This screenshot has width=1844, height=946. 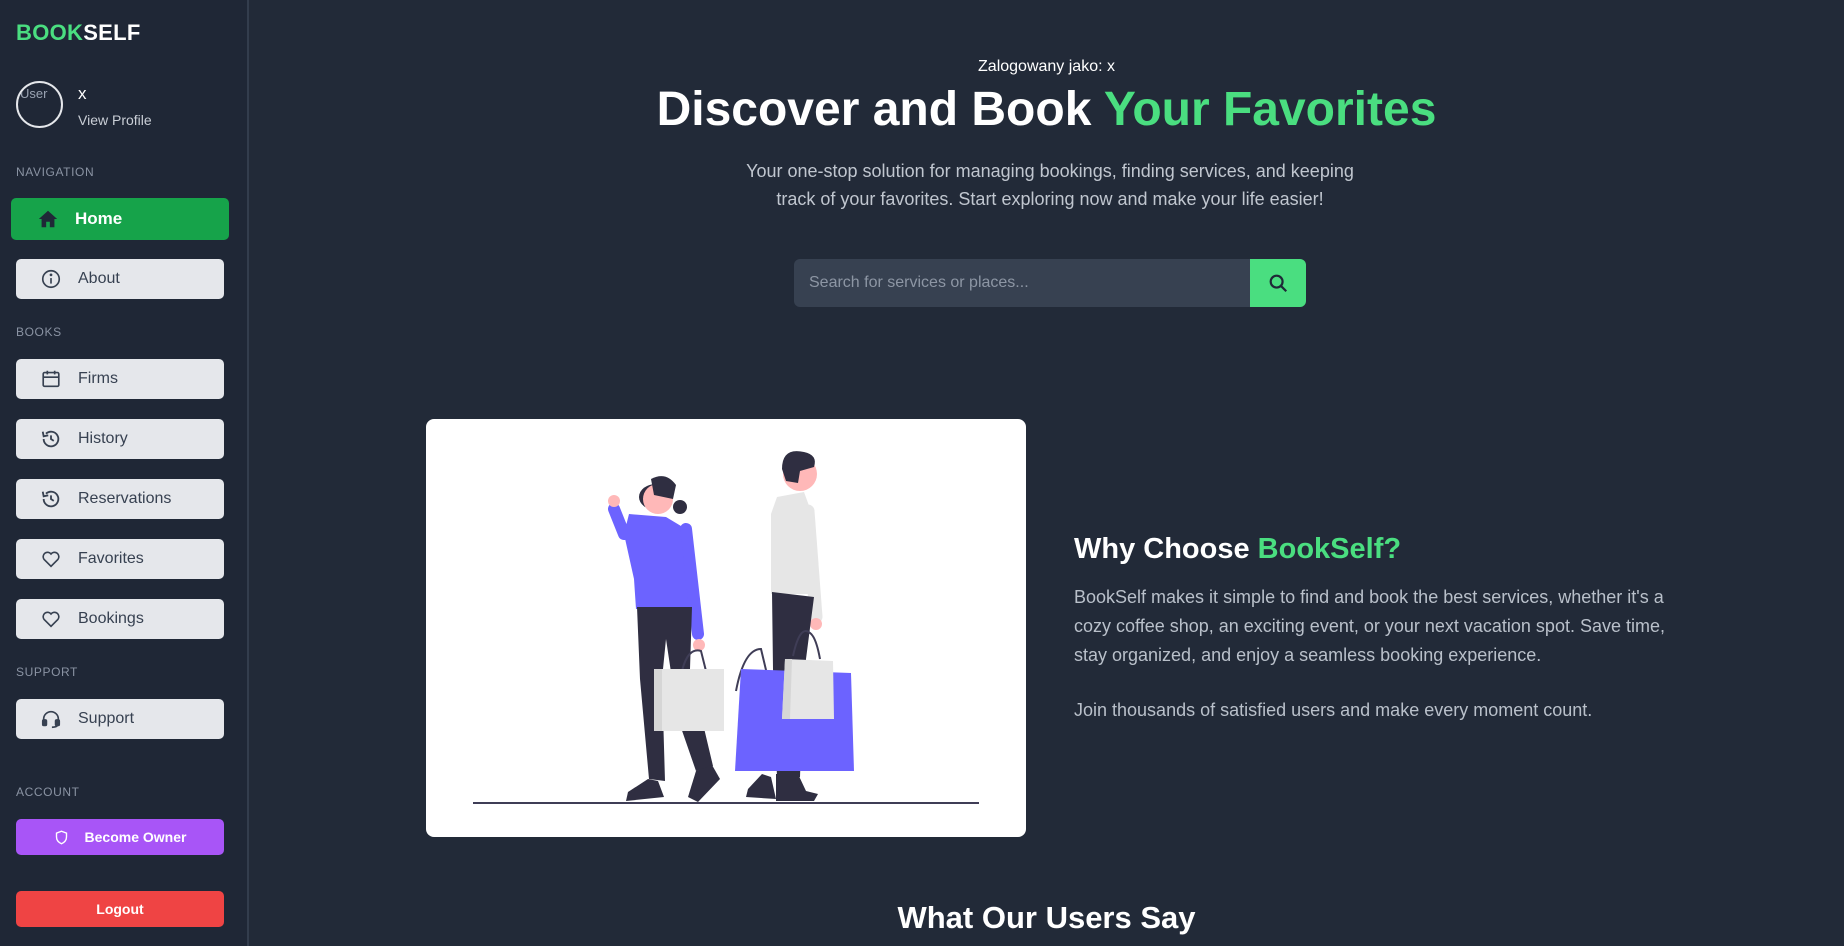 What do you see at coordinates (61, 837) in the screenshot?
I see `shield-icon` at bounding box center [61, 837].